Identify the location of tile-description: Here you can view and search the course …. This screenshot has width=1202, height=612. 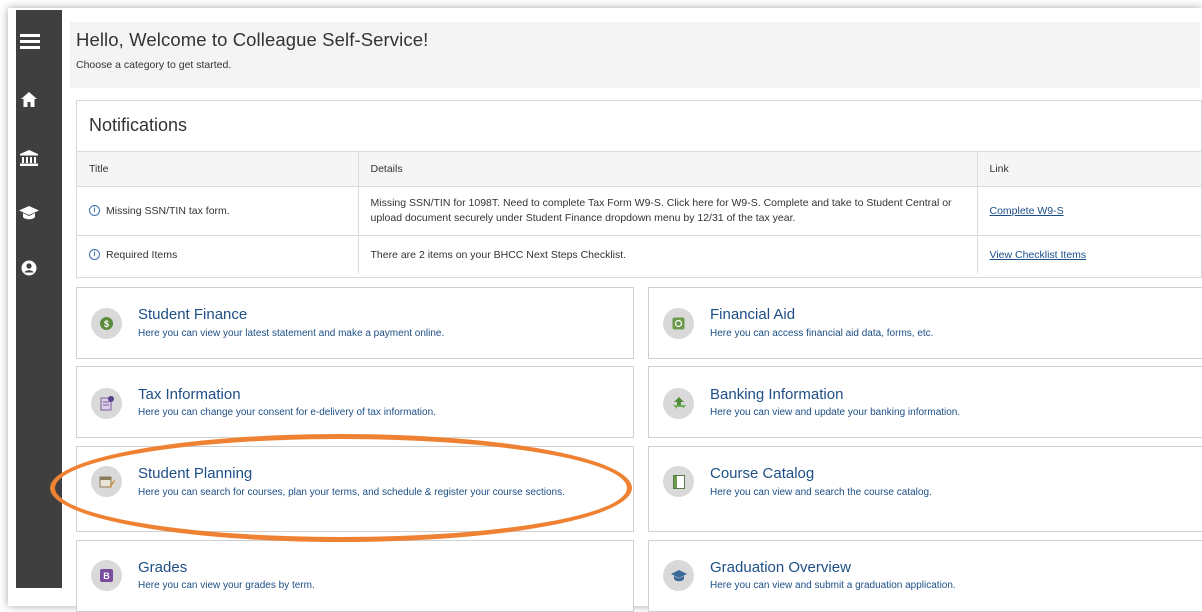
(821, 492).